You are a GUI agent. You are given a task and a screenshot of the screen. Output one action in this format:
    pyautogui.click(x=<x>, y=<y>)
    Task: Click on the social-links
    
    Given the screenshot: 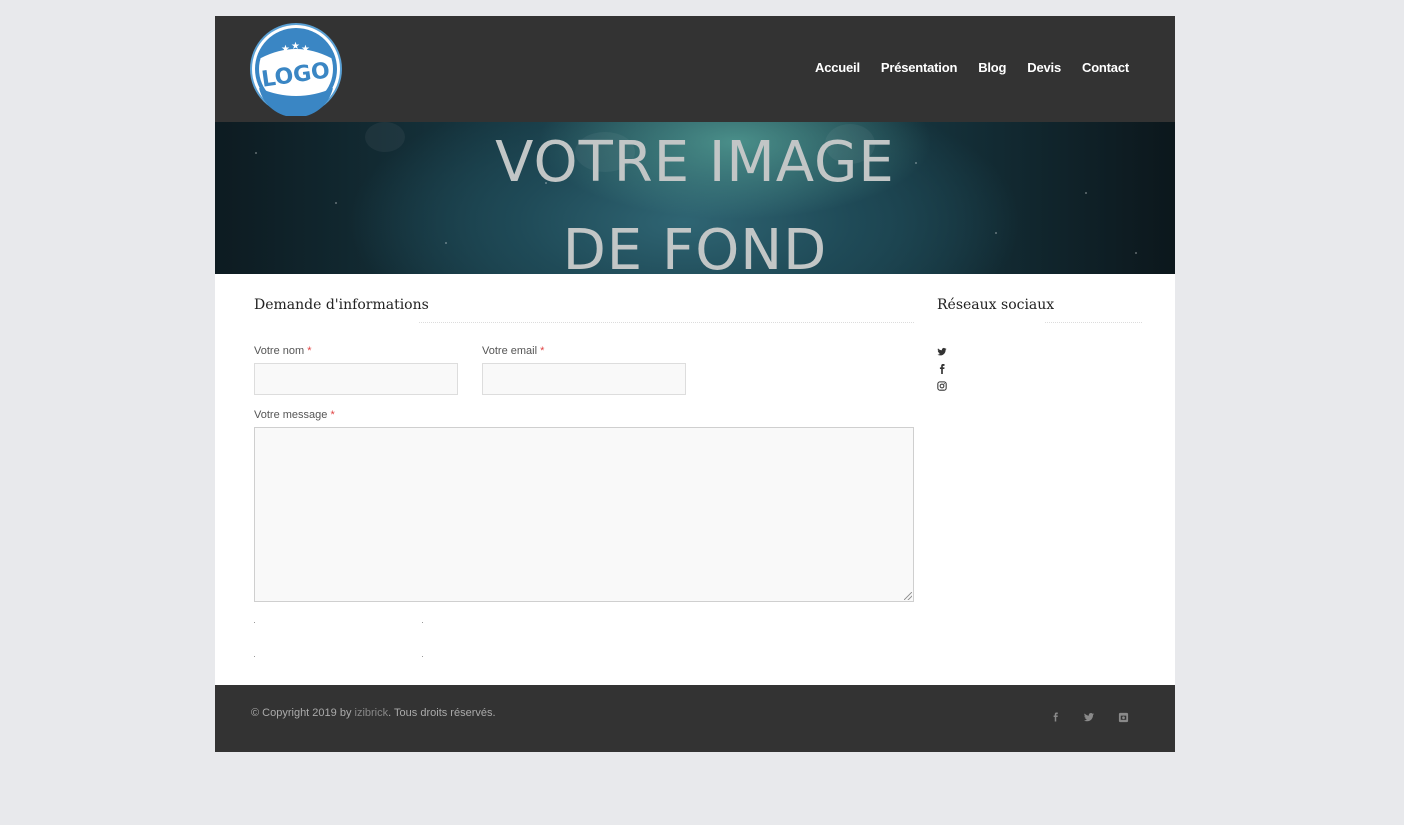 What is the action you would take?
    pyautogui.click(x=1039, y=372)
    